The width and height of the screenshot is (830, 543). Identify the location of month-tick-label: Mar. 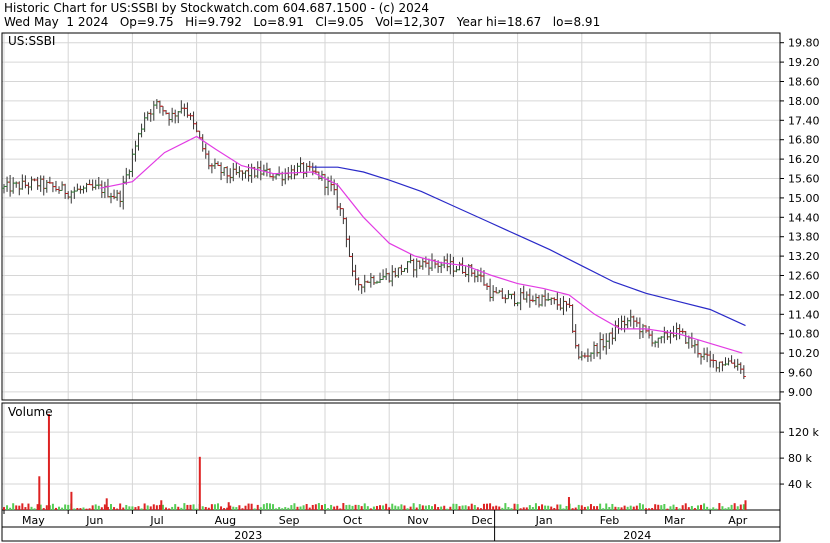
(674, 520).